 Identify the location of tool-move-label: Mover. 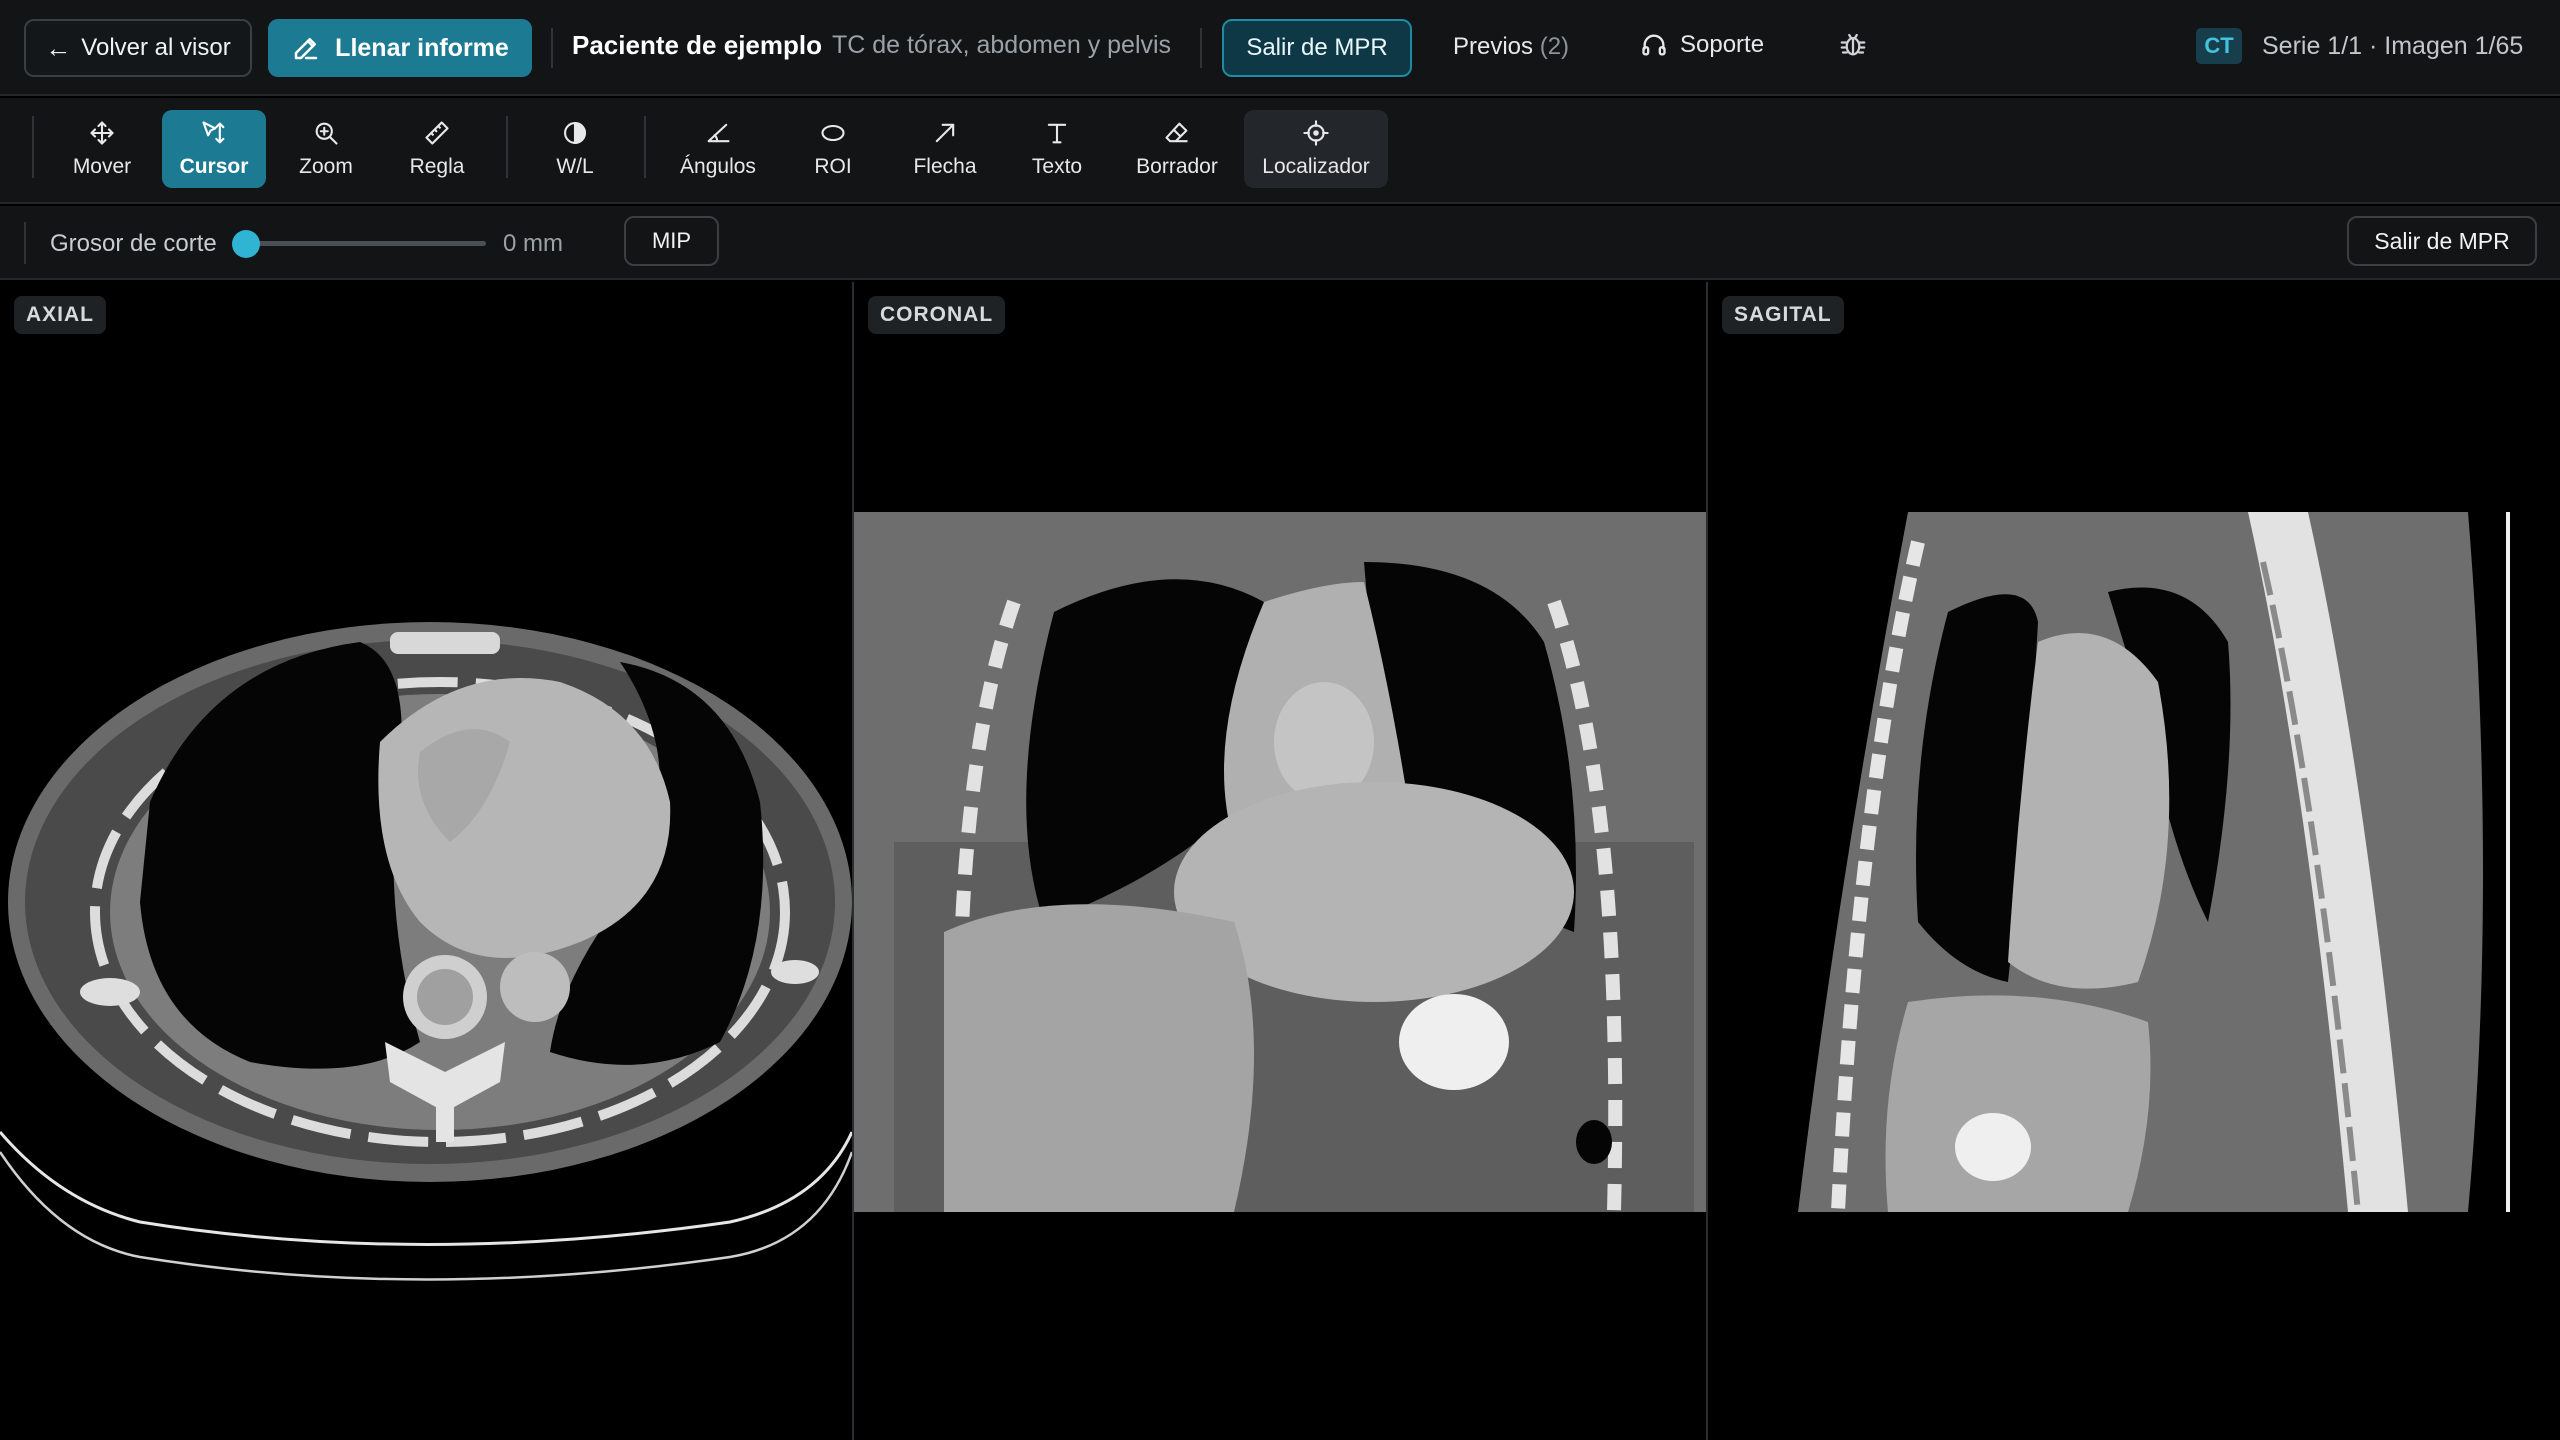
(102, 166).